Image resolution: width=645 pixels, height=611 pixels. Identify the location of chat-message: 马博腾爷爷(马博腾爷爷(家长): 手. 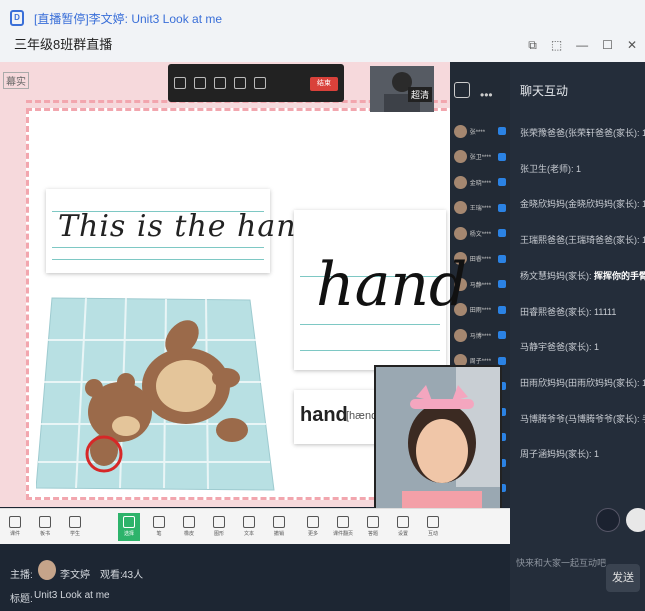
(582, 418).